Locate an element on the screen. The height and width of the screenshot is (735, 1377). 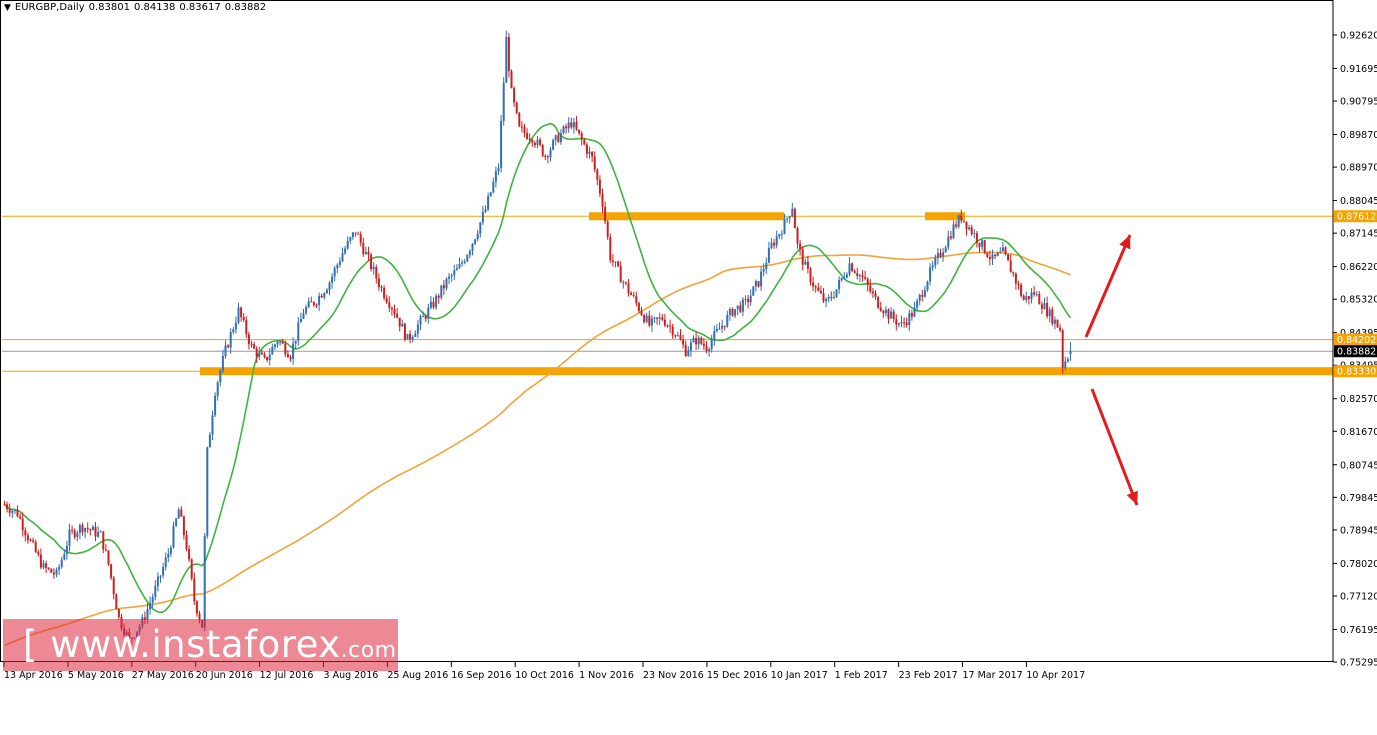
price-tick-label: 0.82570 is located at coordinates (1358, 399).